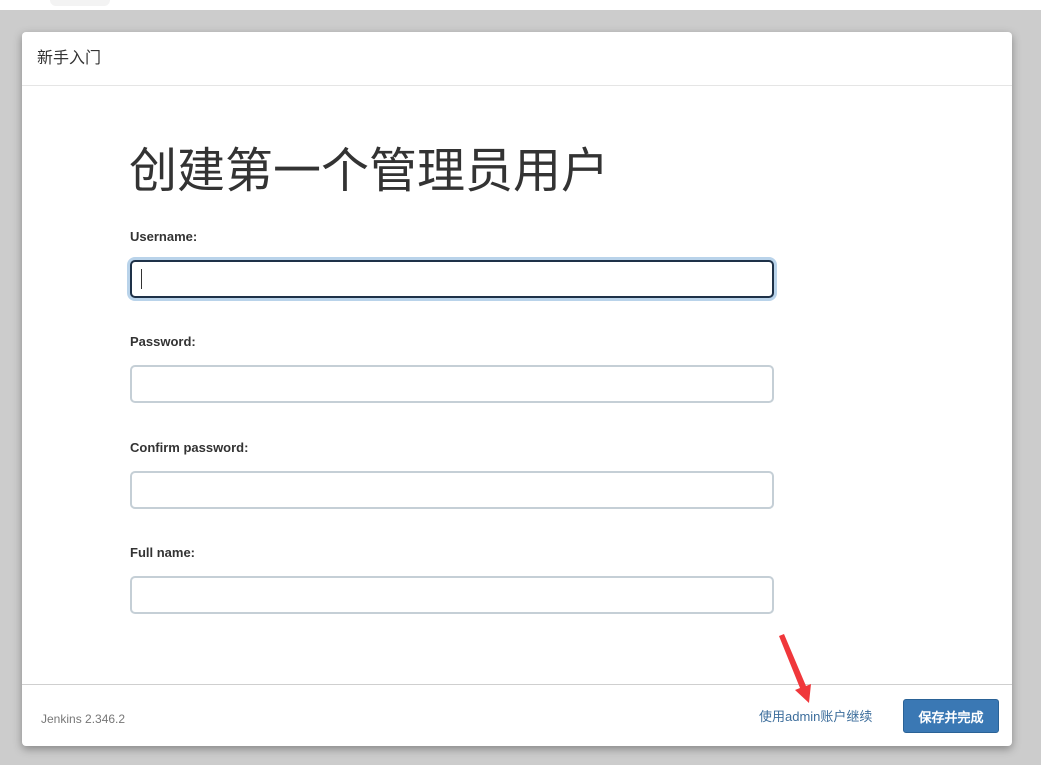 This screenshot has height=765, width=1041. Describe the element at coordinates (163, 552) in the screenshot. I see `full-name-label: Full name:` at that location.